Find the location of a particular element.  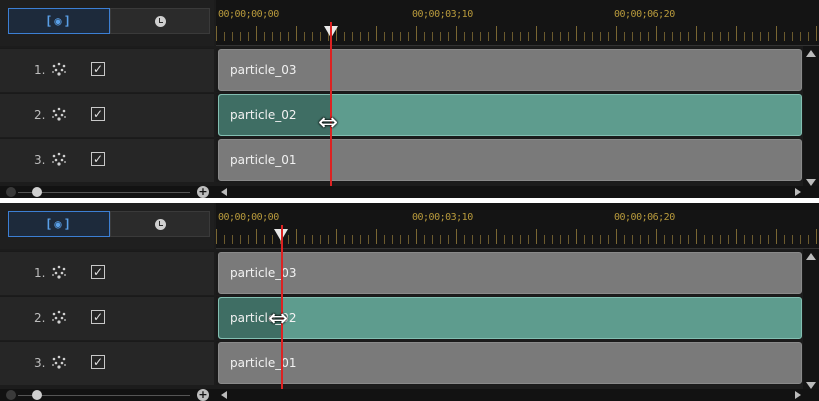

playhead-line is located at coordinates (331, 105).